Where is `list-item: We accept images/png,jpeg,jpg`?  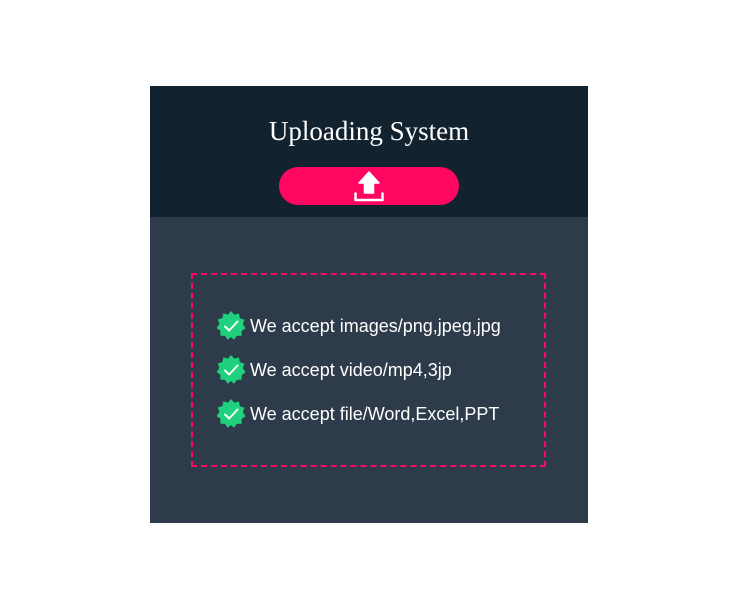 list-item: We accept images/png,jpeg,jpg is located at coordinates (358, 326).